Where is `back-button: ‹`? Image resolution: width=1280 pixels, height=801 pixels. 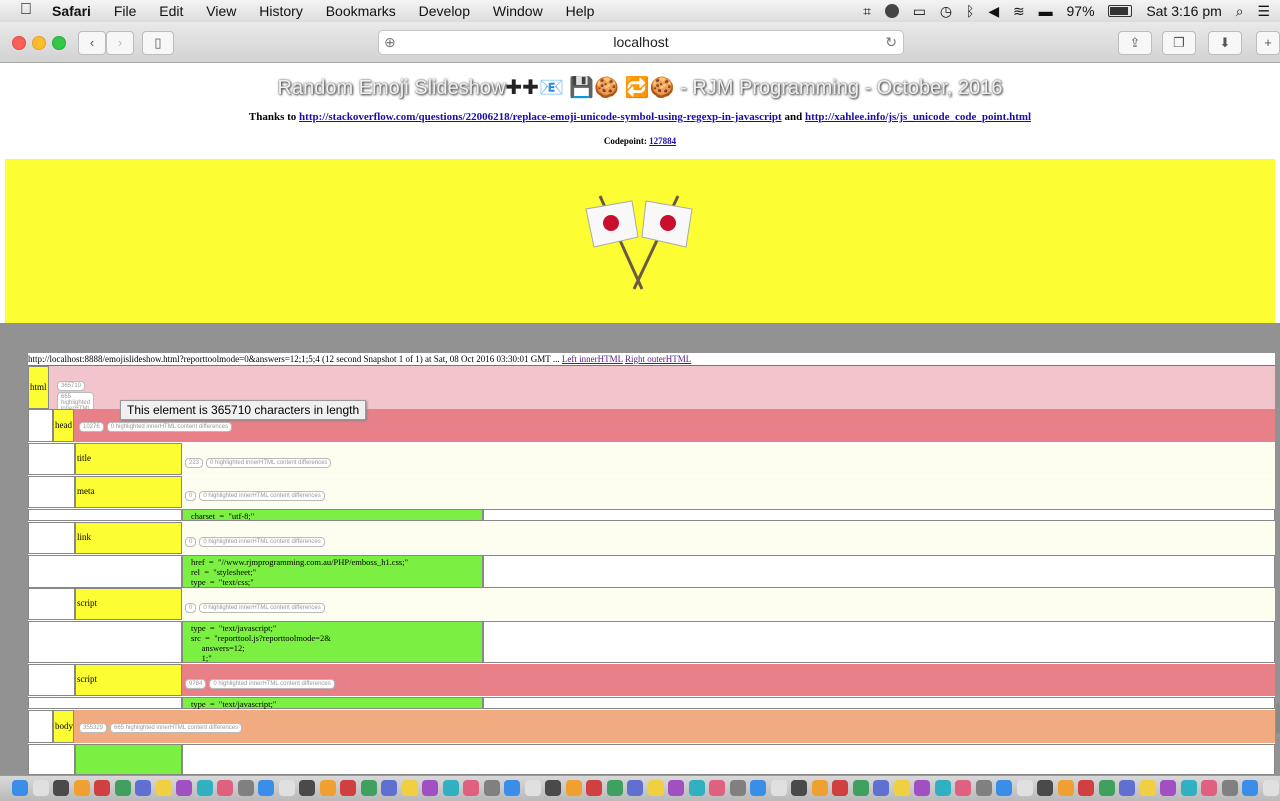
back-button: ‹ is located at coordinates (92, 43).